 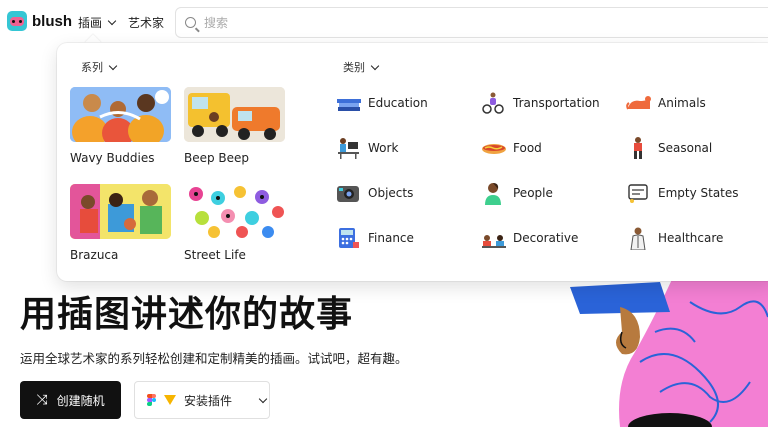 What do you see at coordinates (527, 148) in the screenshot?
I see `category-label: Food` at bounding box center [527, 148].